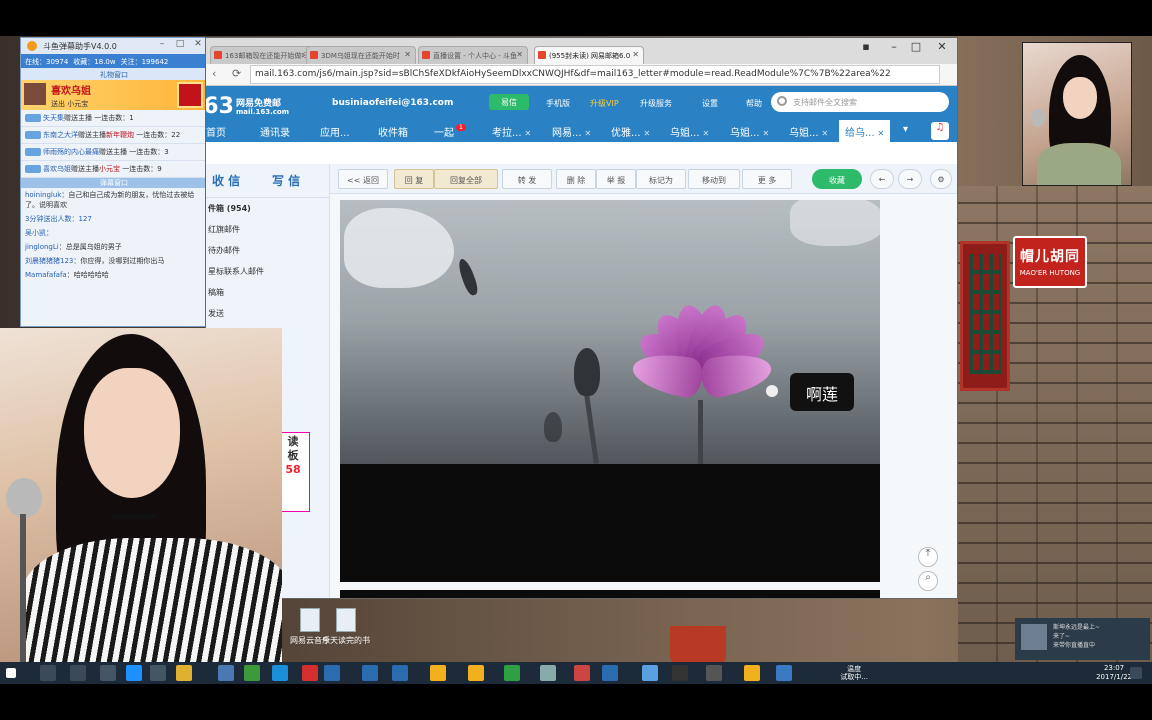 The height and width of the screenshot is (720, 1152). I want to click on music-icon: ♫, so click(940, 131).